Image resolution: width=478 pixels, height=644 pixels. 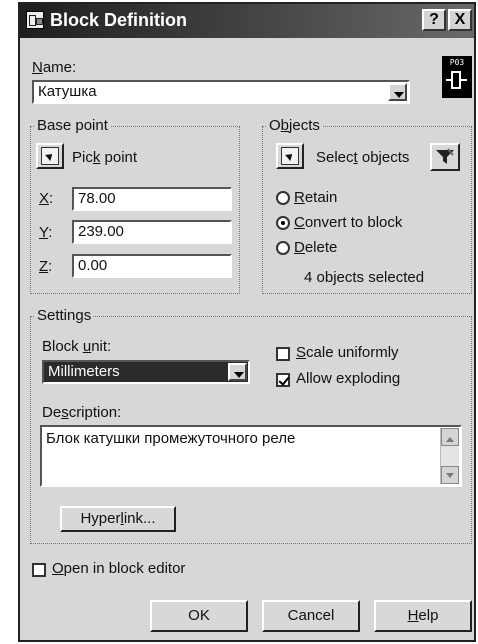 What do you see at coordinates (67, 91) in the screenshot?
I see `name-value: Катушка` at bounding box center [67, 91].